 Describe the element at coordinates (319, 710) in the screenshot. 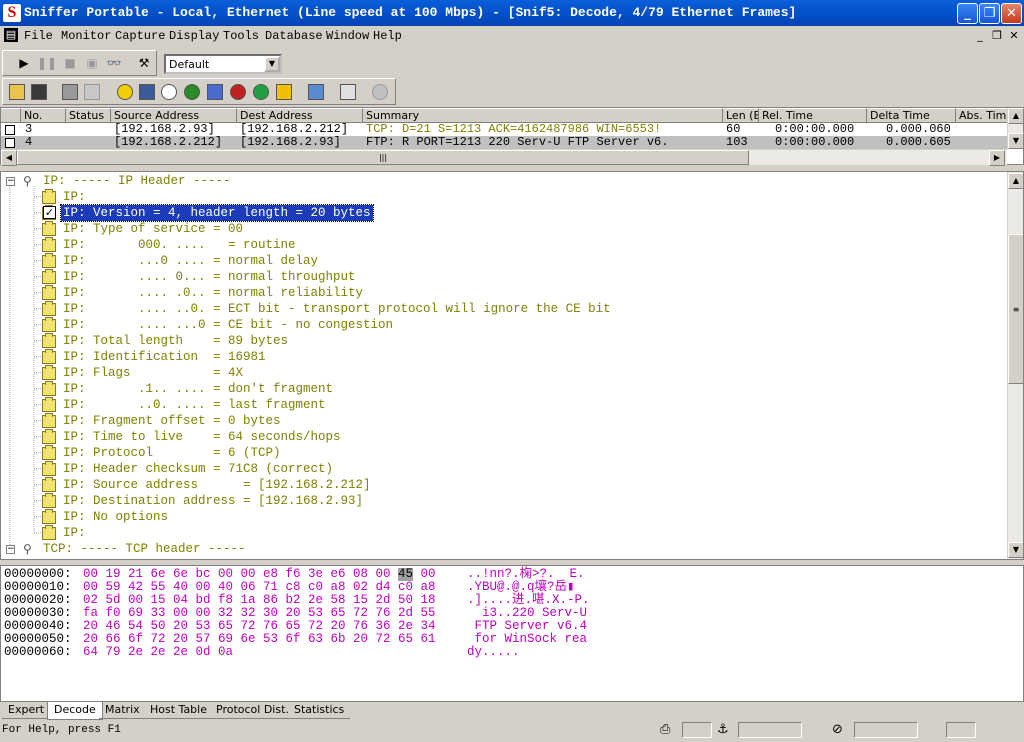

I see `tab-statistics: Statistics` at that location.